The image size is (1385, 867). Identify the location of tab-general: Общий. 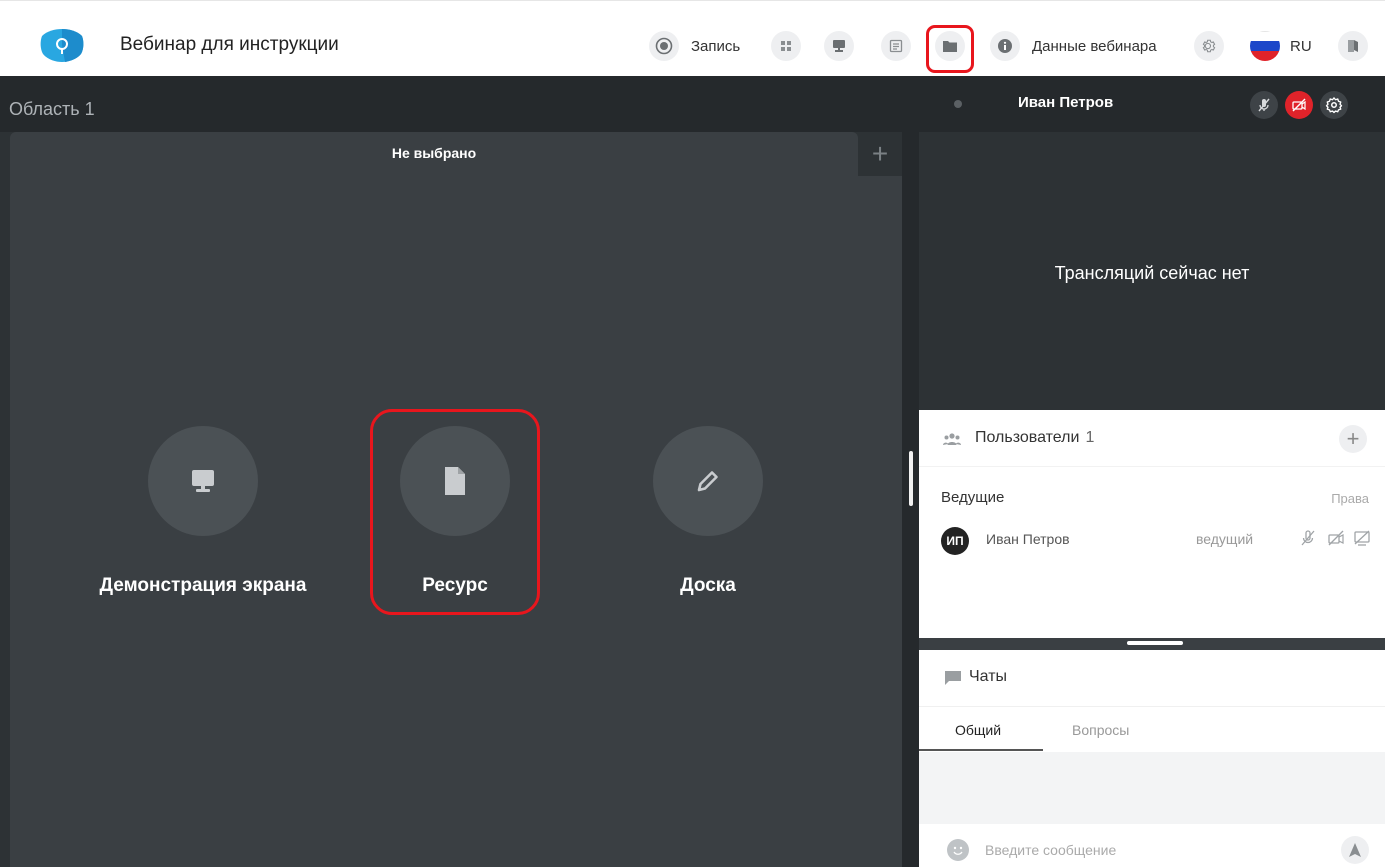
(978, 730).